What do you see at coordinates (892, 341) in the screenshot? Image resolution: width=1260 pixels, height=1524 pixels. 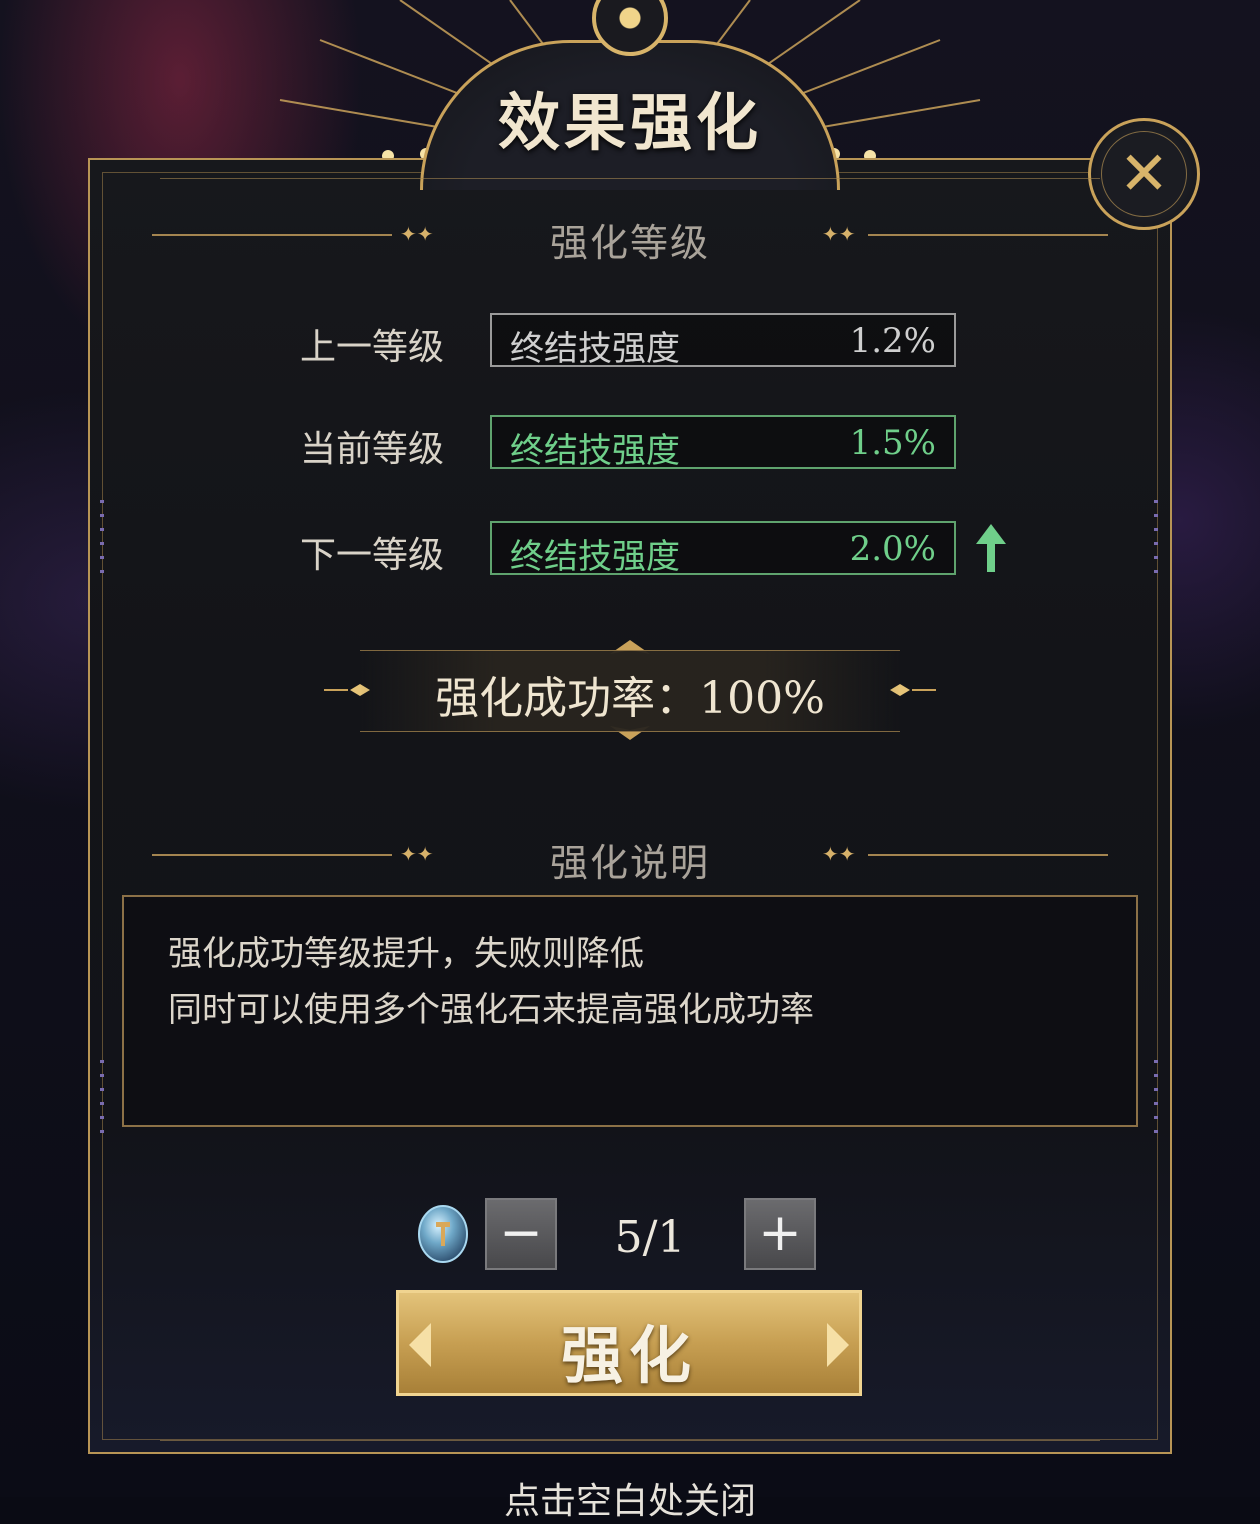 I see `stat-value: 1.2%` at bounding box center [892, 341].